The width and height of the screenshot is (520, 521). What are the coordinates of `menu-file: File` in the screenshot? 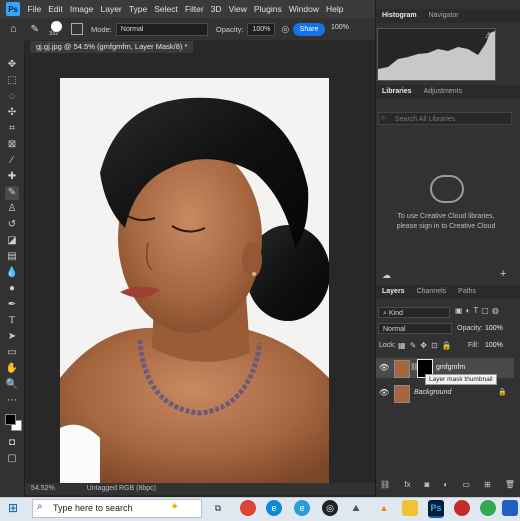 It's located at (35, 9).